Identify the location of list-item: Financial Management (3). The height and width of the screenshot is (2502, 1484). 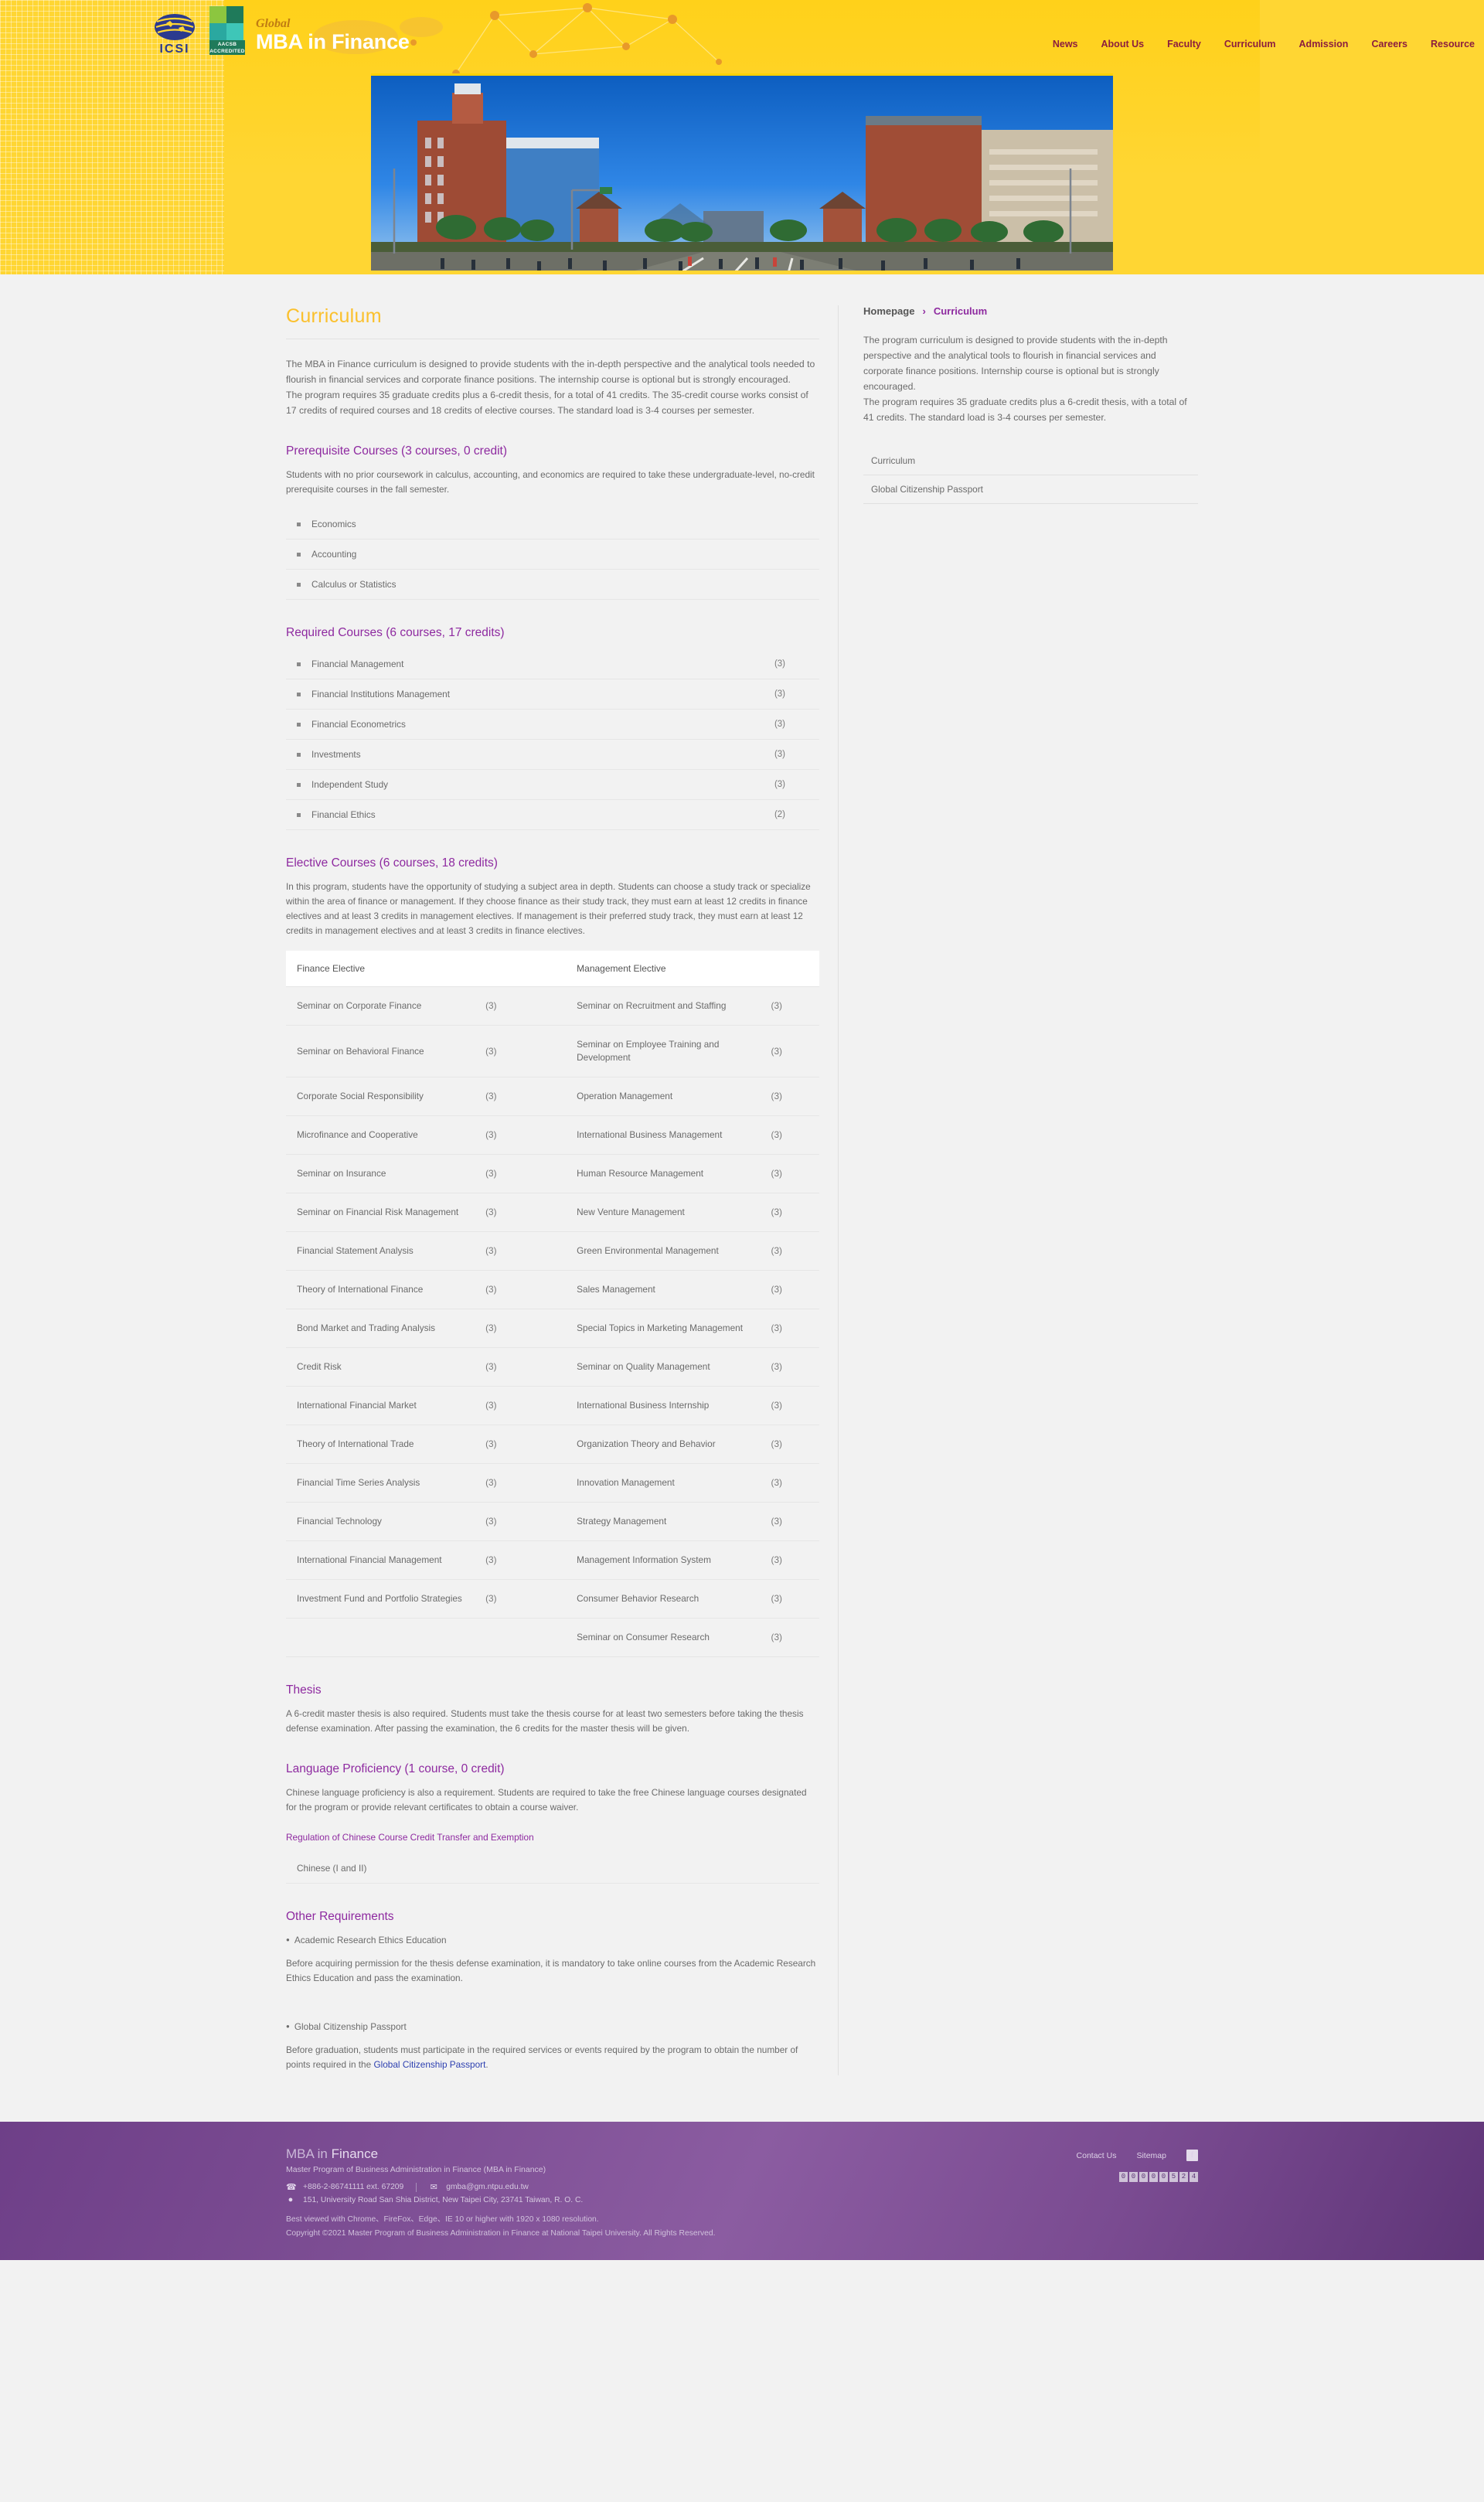
(552, 664).